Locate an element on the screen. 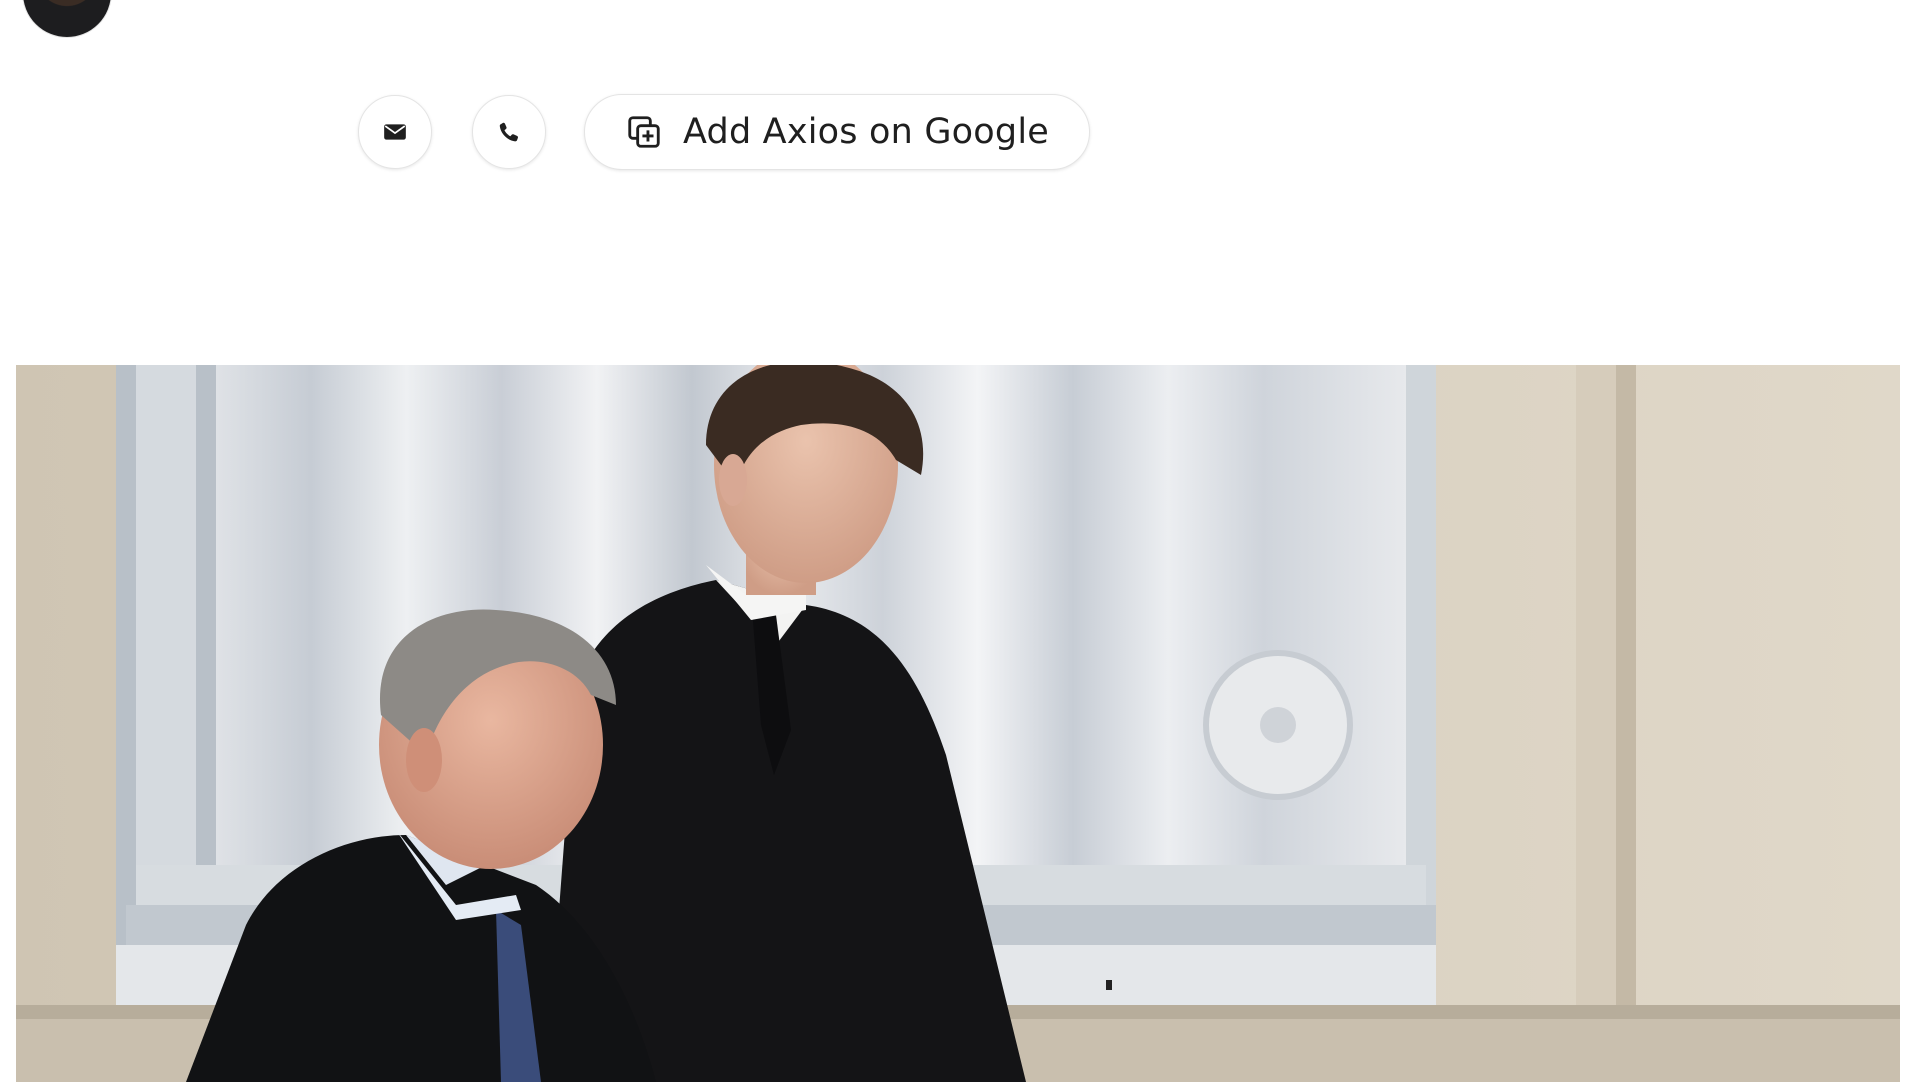 The width and height of the screenshot is (1920, 1082). add-axios-on-google-label: Add Axios on Google is located at coordinates (866, 132).